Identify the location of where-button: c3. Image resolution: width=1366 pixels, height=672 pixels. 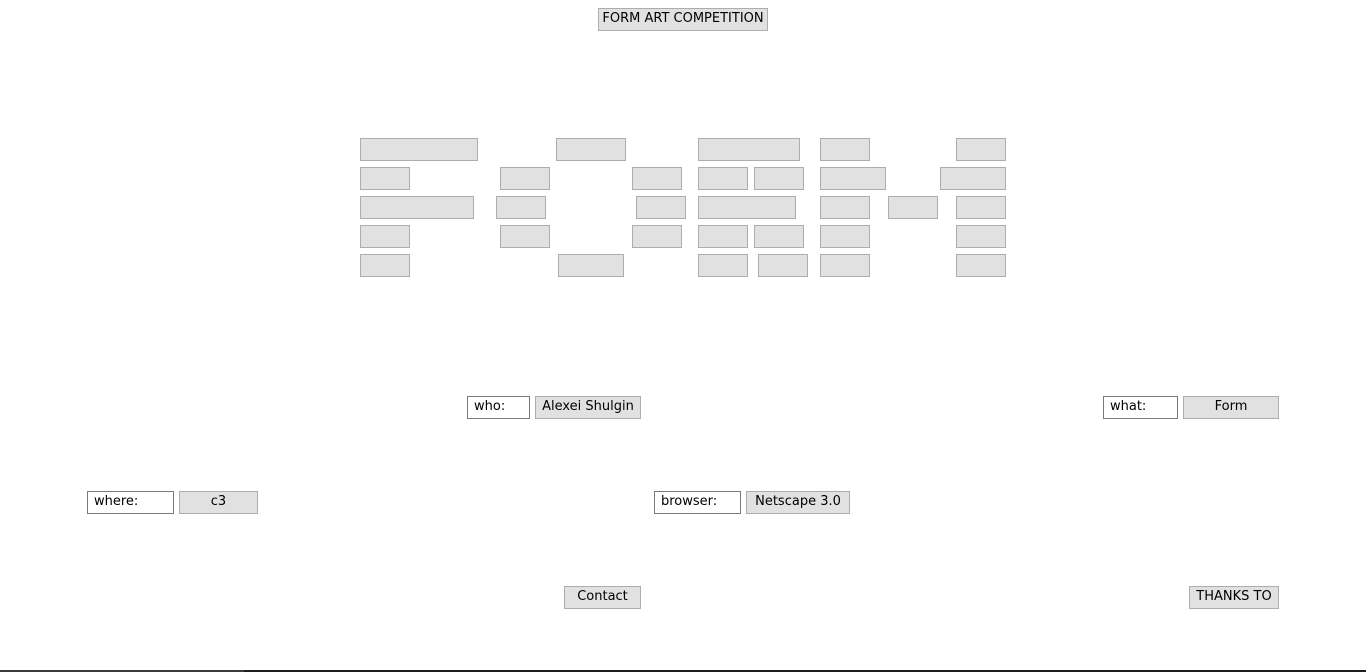
(218, 502).